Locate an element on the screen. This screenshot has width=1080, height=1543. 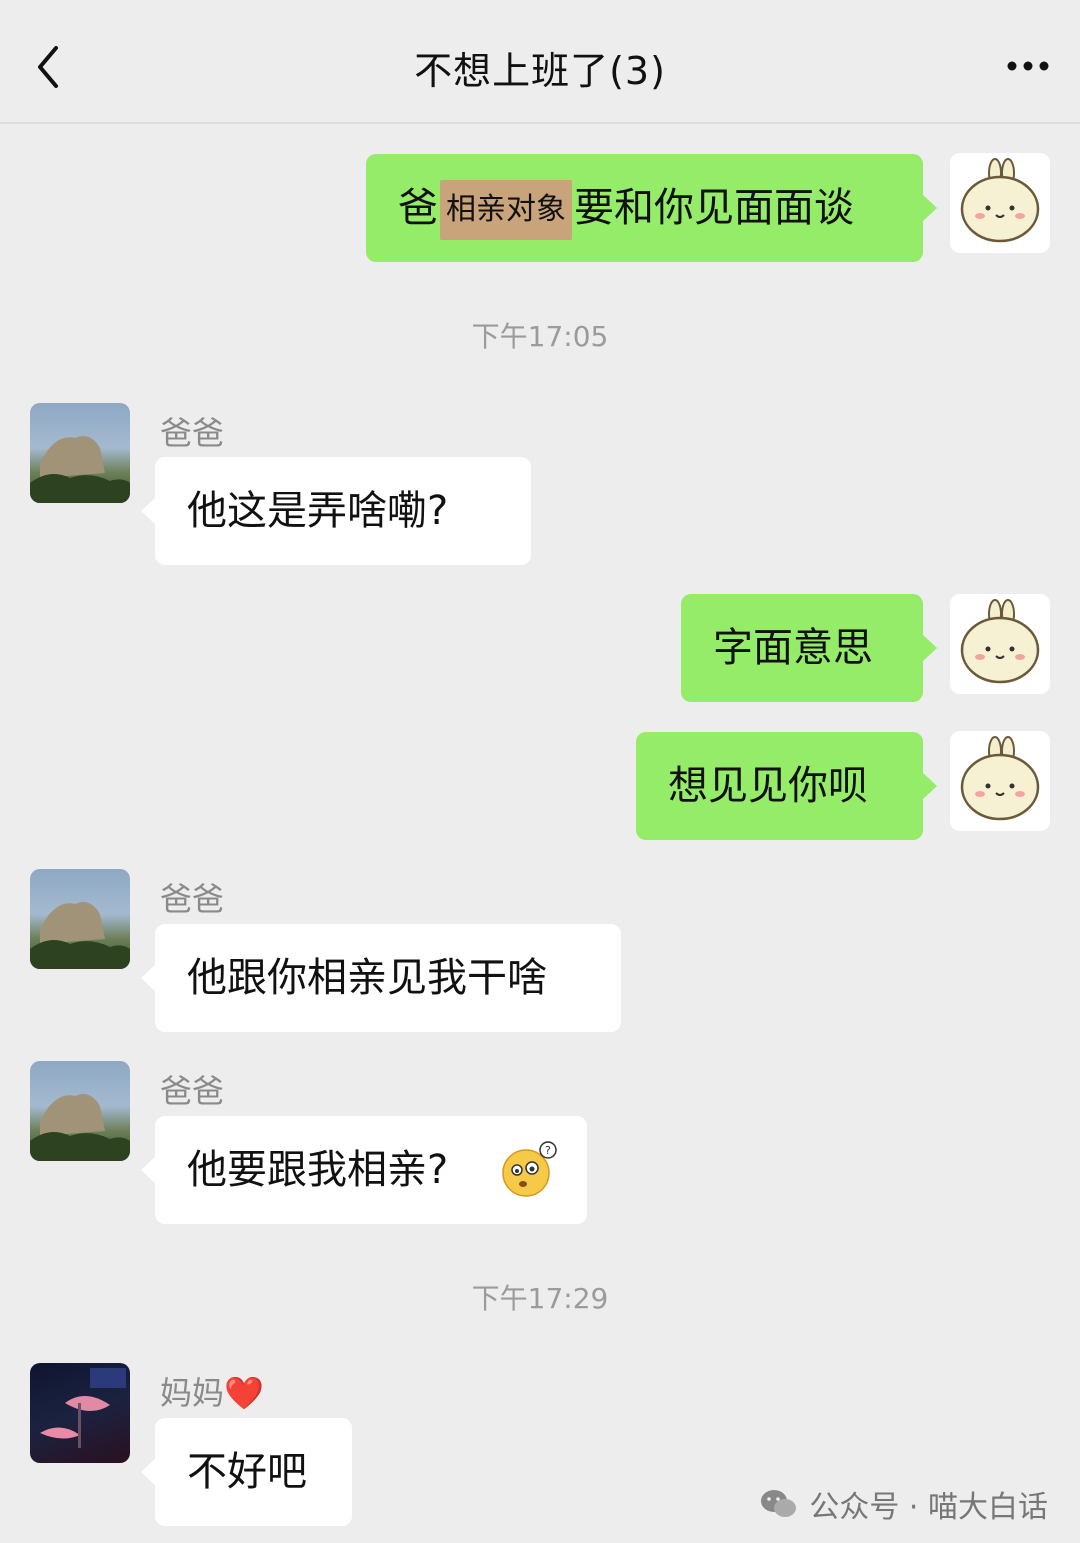
mom-avatar is located at coordinates (80, 1413).